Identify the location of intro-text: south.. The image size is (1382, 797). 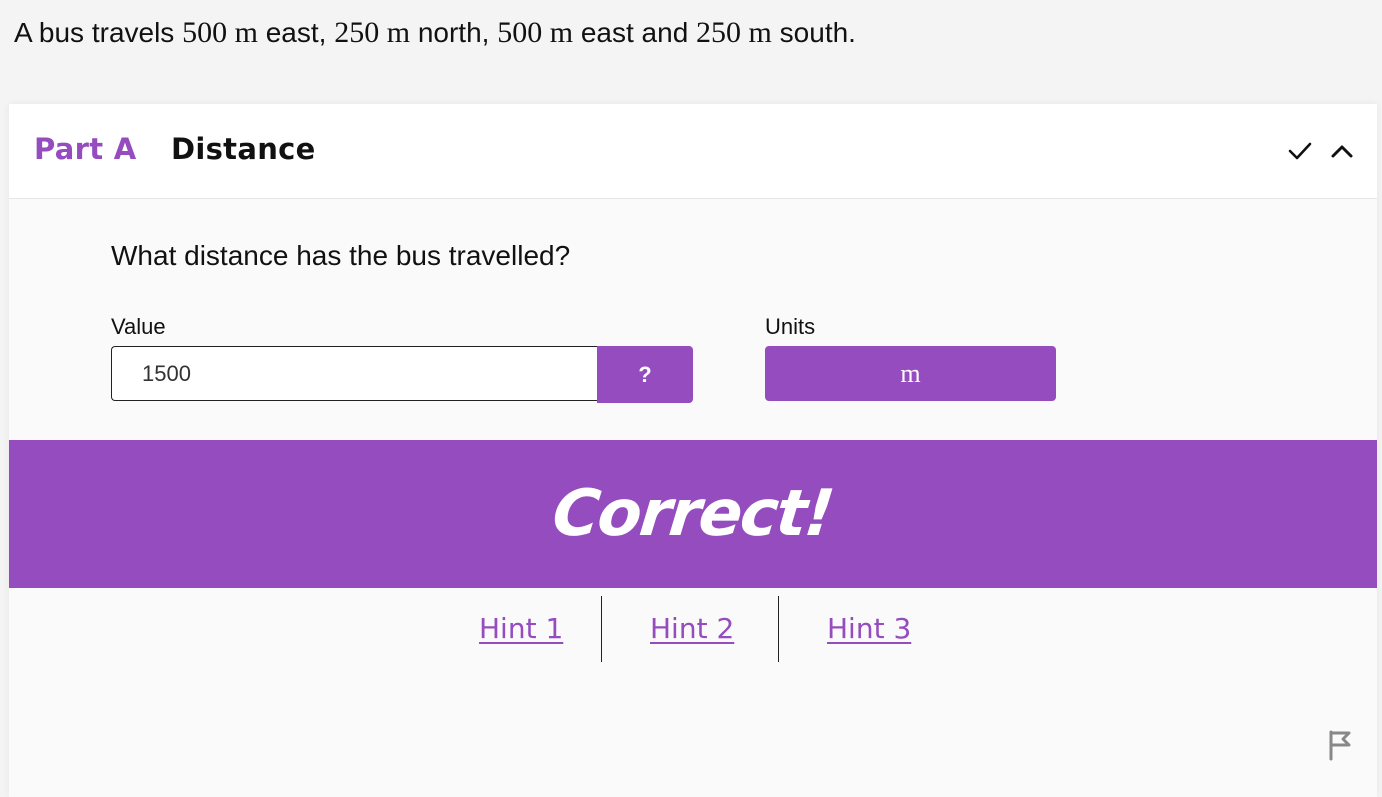
(813, 32).